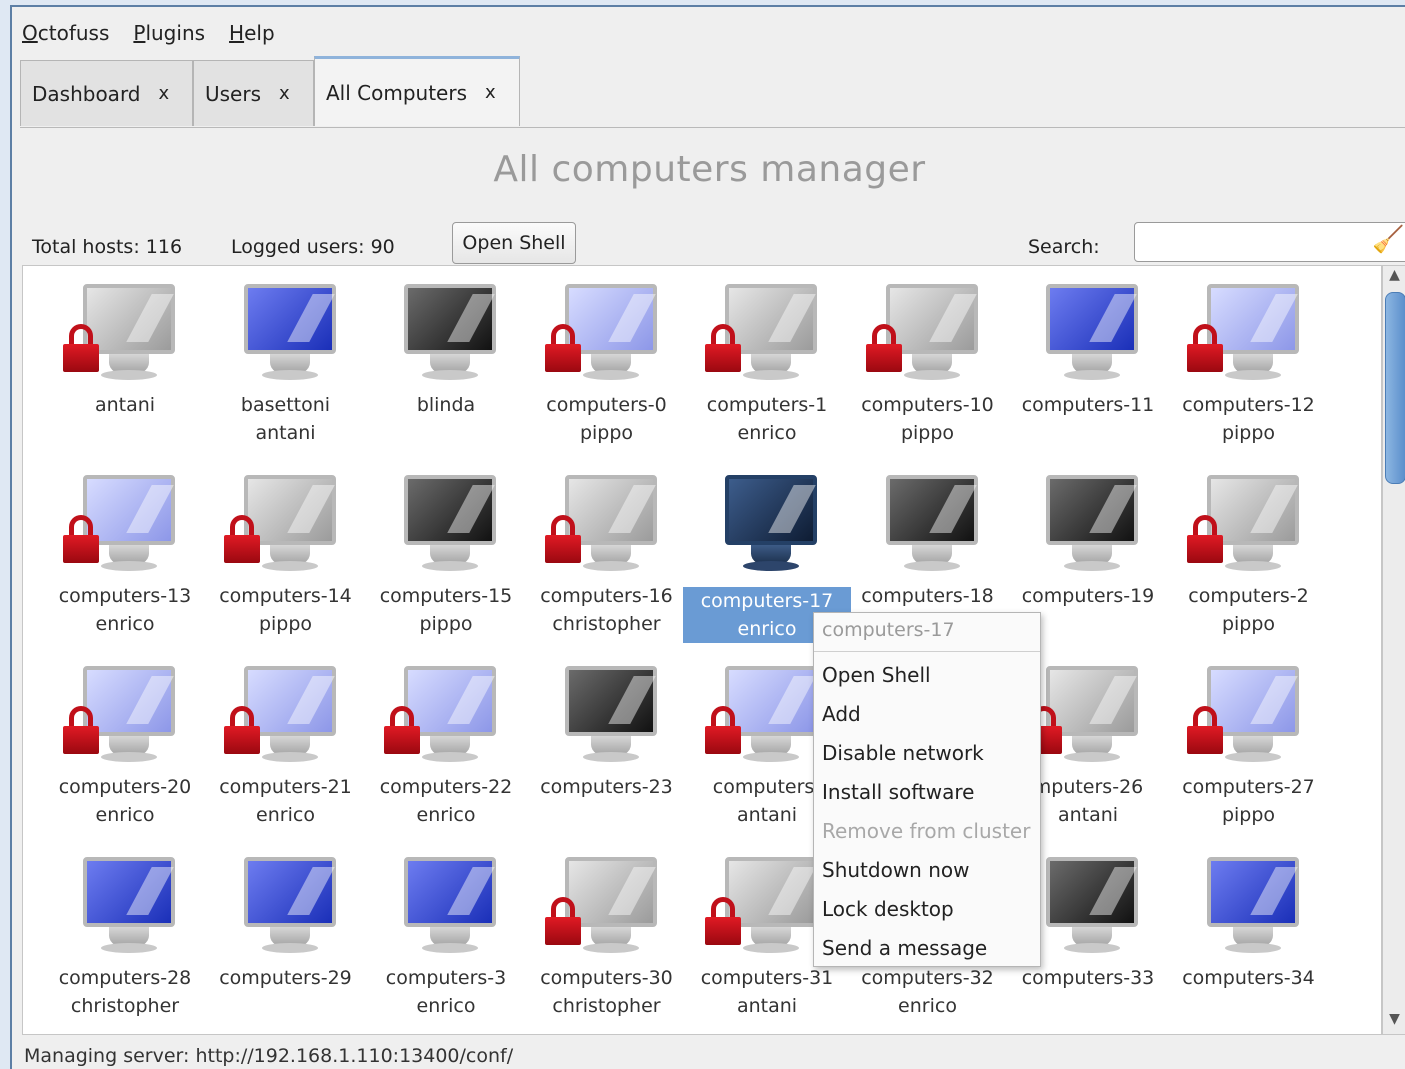 This screenshot has height=1069, width=1405. I want to click on computer-item: computers-27 pippo, so click(1249, 743).